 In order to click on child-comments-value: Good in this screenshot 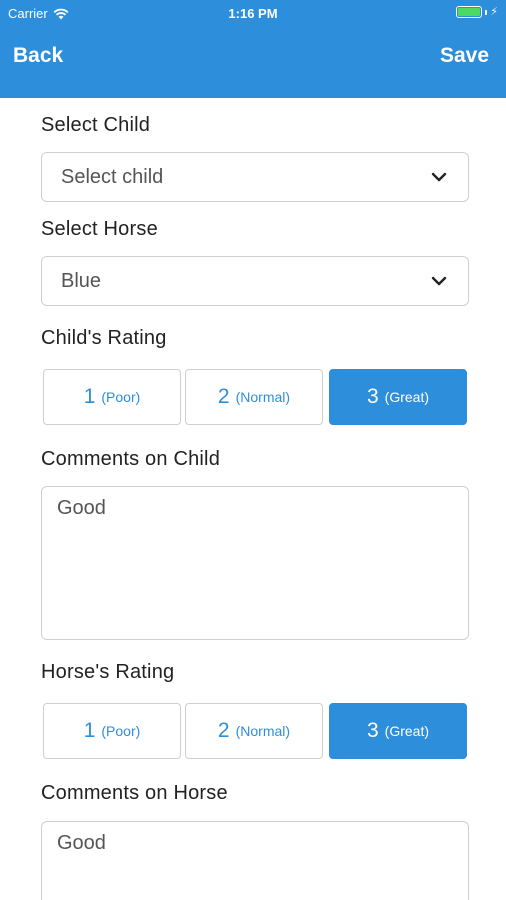, I will do `click(81, 508)`.